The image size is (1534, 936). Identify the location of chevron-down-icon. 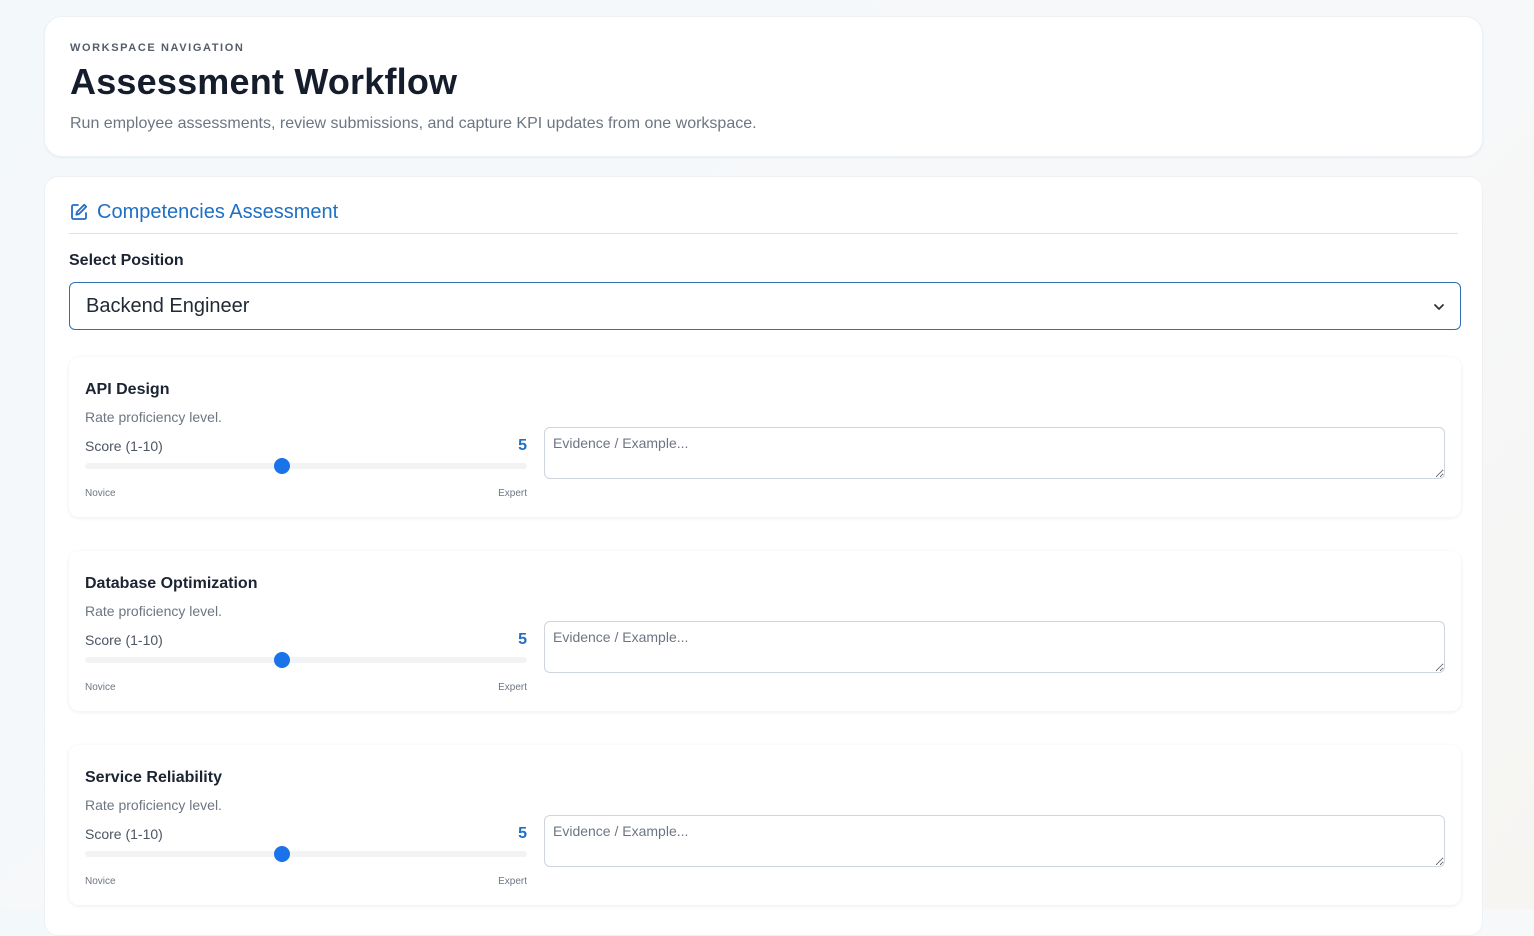
(1439, 307).